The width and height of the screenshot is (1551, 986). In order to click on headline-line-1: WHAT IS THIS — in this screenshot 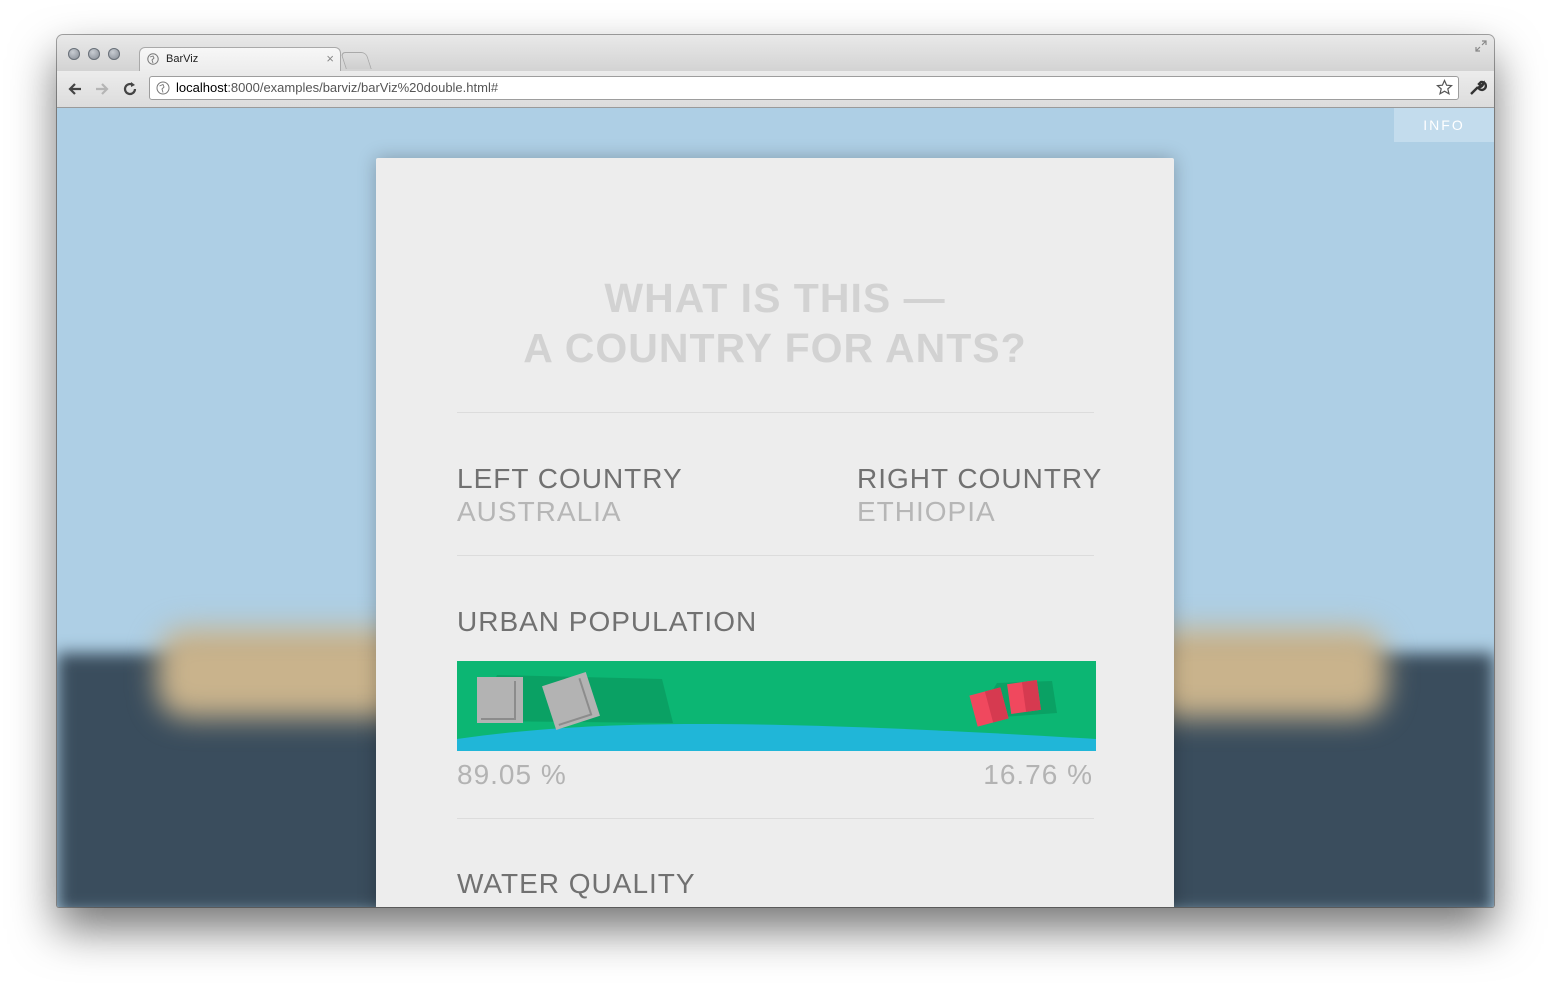, I will do `click(775, 298)`.